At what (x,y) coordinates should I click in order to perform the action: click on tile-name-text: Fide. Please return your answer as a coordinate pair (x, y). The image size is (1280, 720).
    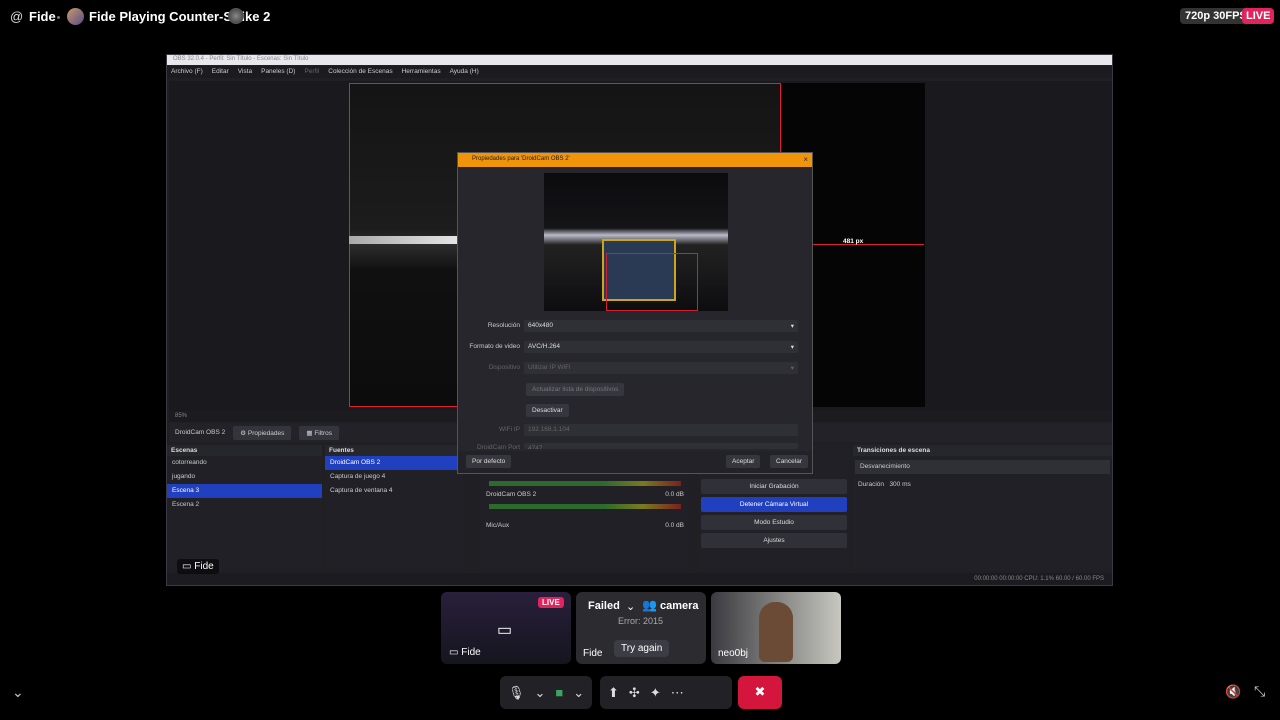
    Looking at the image, I should click on (471, 652).